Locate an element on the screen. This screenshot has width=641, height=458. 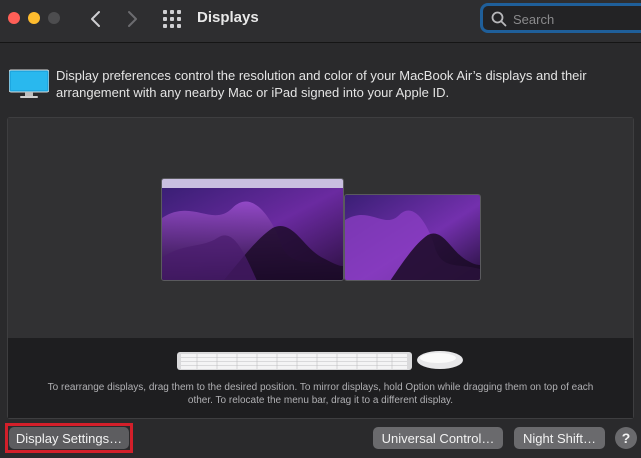
help-button: ? is located at coordinates (626, 438).